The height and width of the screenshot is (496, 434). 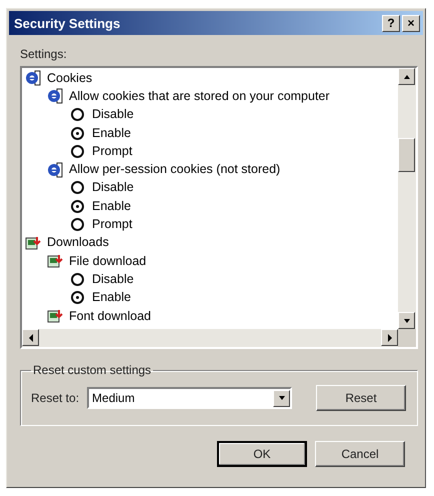 I want to click on down-arrow-icon, so click(x=406, y=320).